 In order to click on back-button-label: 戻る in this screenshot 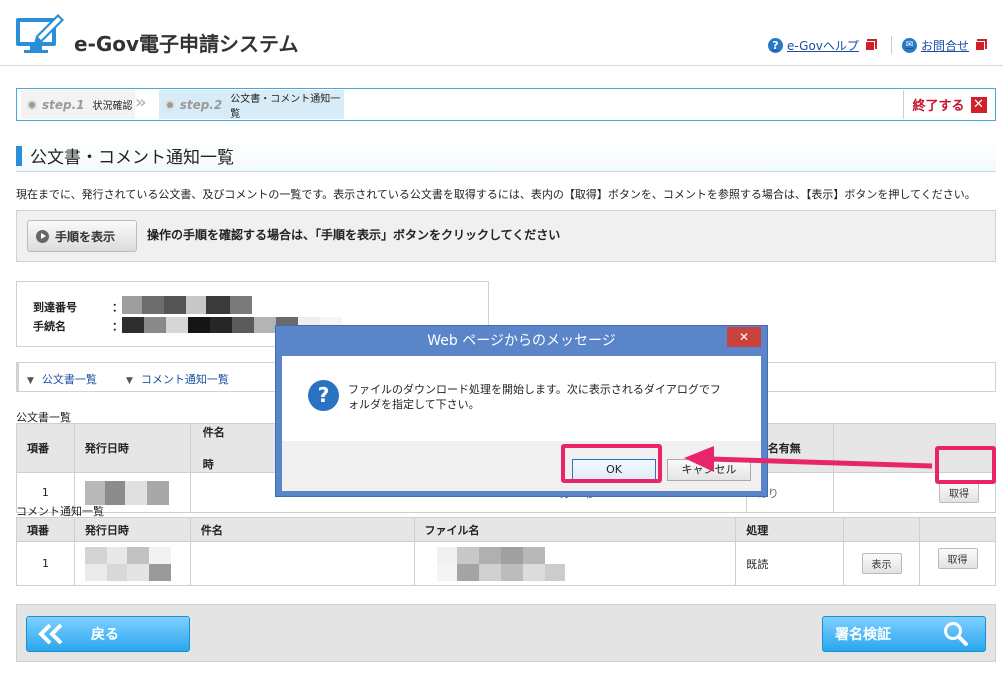, I will do `click(105, 635)`.